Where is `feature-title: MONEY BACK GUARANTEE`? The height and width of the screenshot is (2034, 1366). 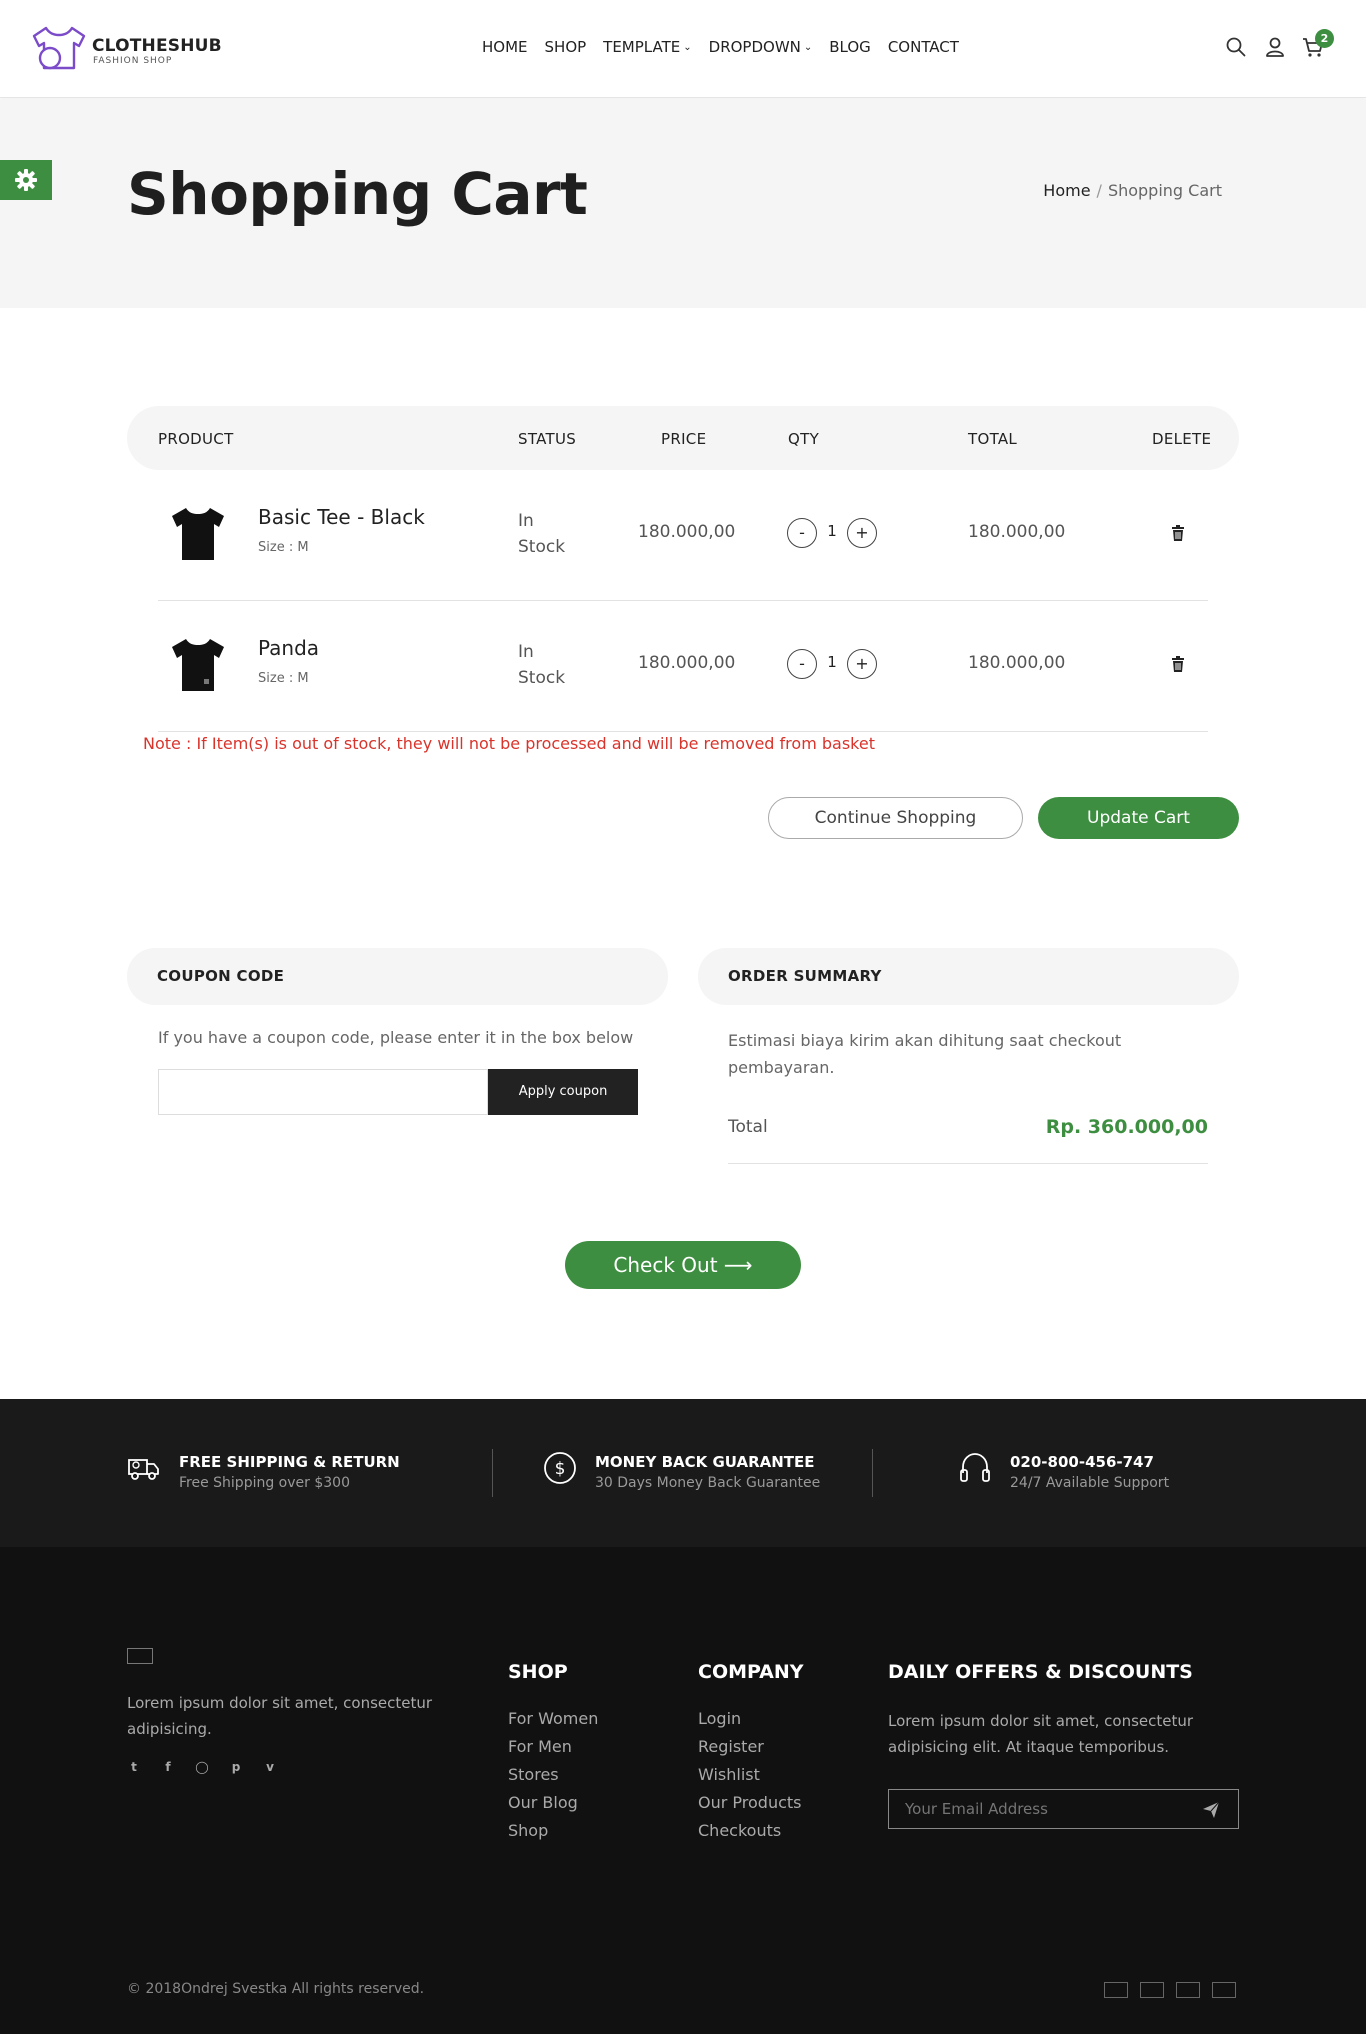
feature-title: MONEY BACK GUARANTEE is located at coordinates (705, 1462).